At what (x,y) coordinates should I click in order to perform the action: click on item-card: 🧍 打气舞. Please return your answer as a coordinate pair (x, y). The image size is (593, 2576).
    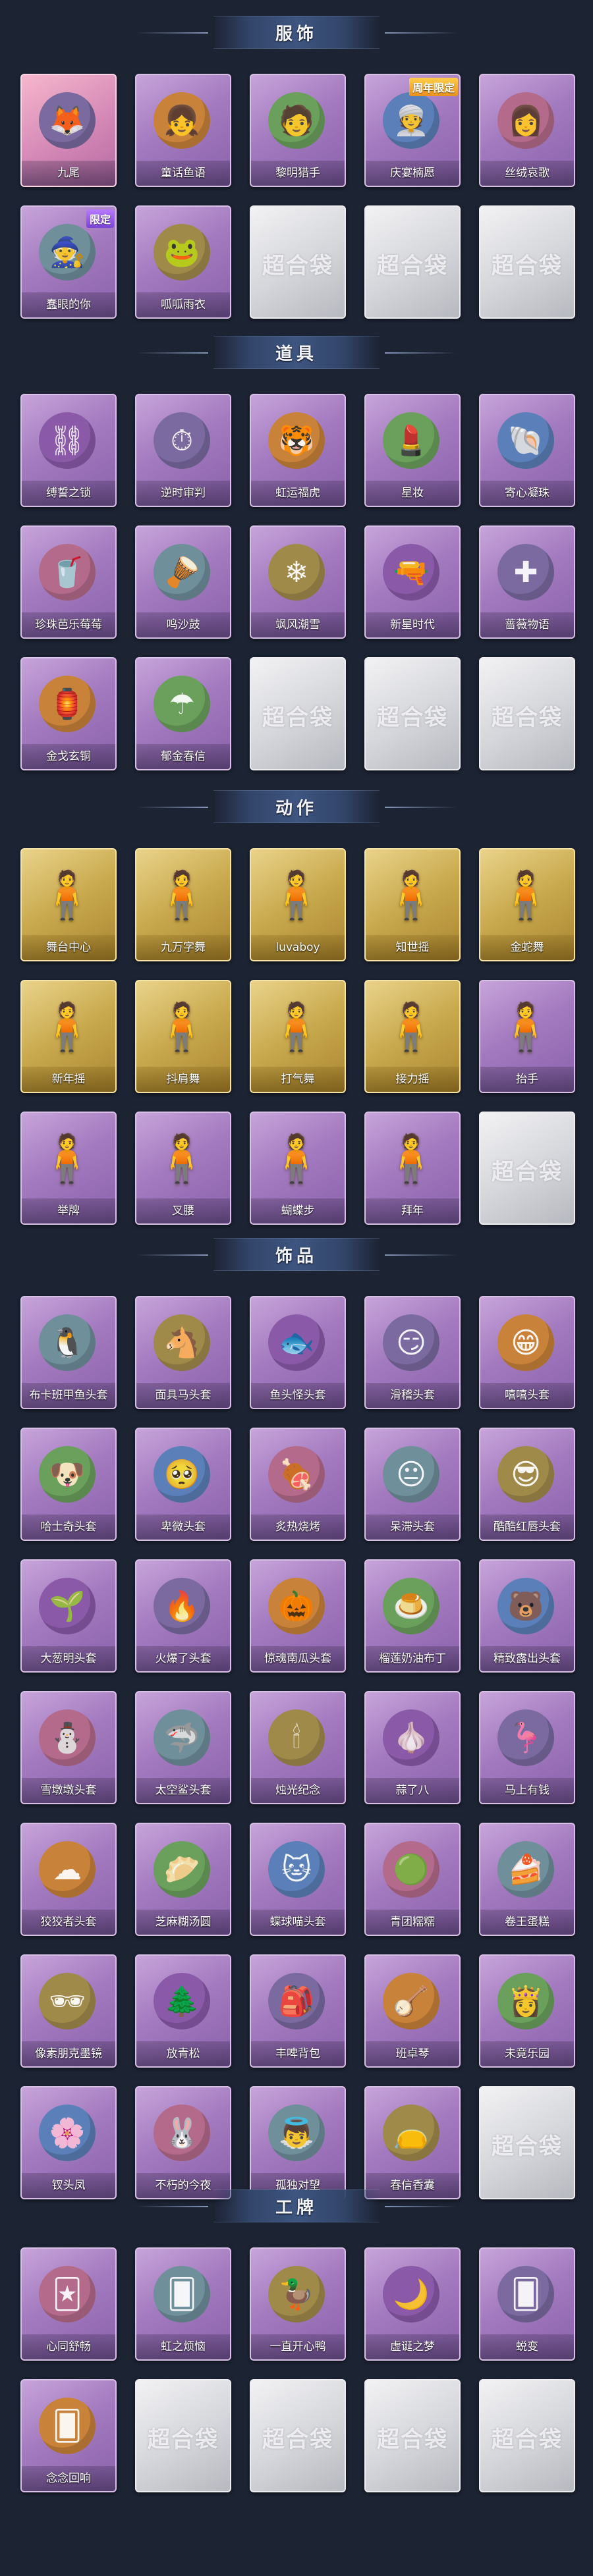
    Looking at the image, I should click on (298, 1036).